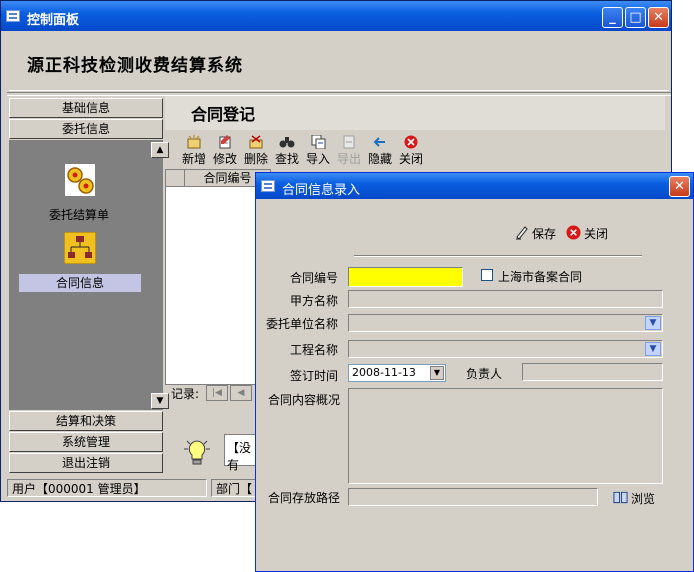 This screenshot has width=694, height=572. I want to click on nav-logout: 退出注销, so click(86, 463).